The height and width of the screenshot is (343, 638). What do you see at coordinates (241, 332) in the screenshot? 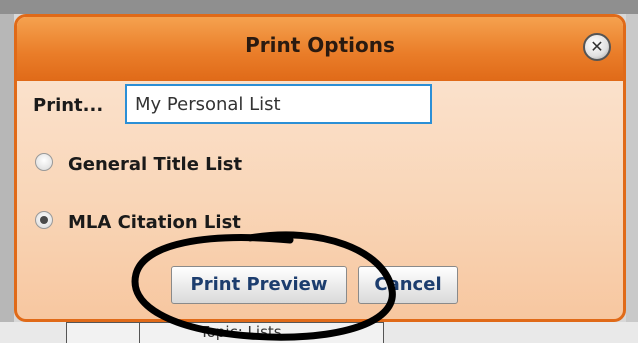
I see `background-topic-text: Topic: Lists` at bounding box center [241, 332].